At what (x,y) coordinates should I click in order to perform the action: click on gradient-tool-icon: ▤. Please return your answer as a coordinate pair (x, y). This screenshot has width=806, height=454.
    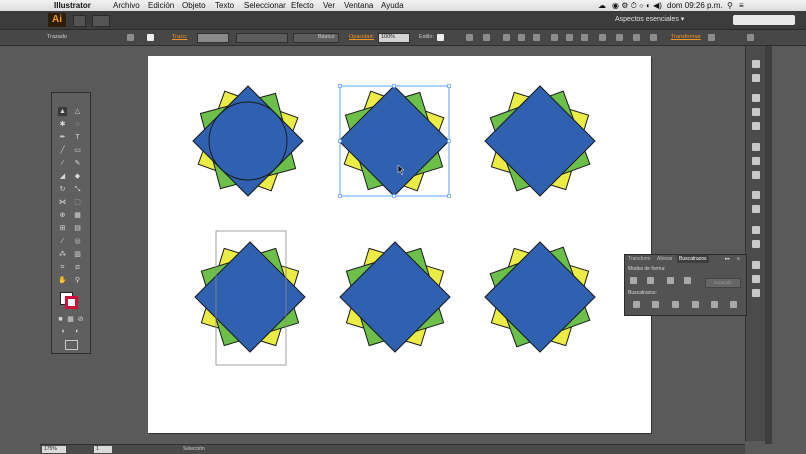
    Looking at the image, I should click on (77, 228).